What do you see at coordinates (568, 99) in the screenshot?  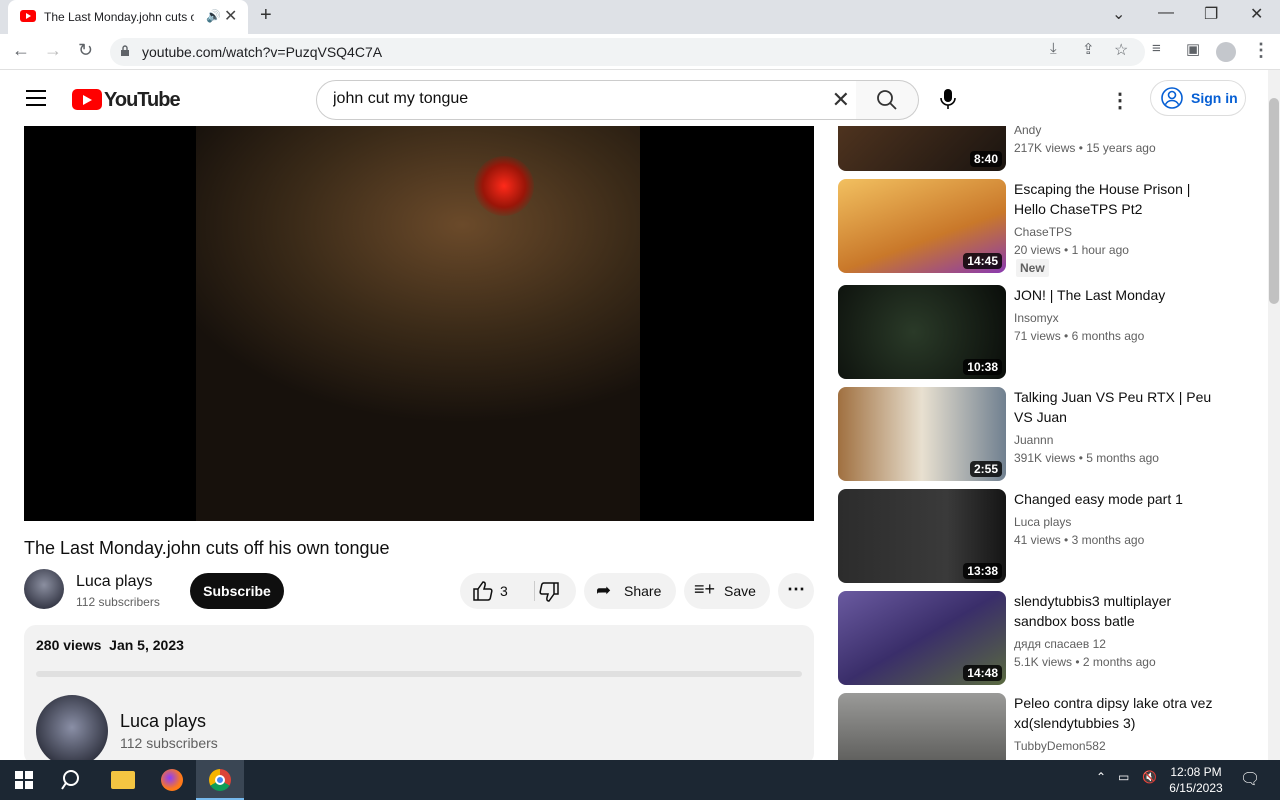 I see `search-input` at bounding box center [568, 99].